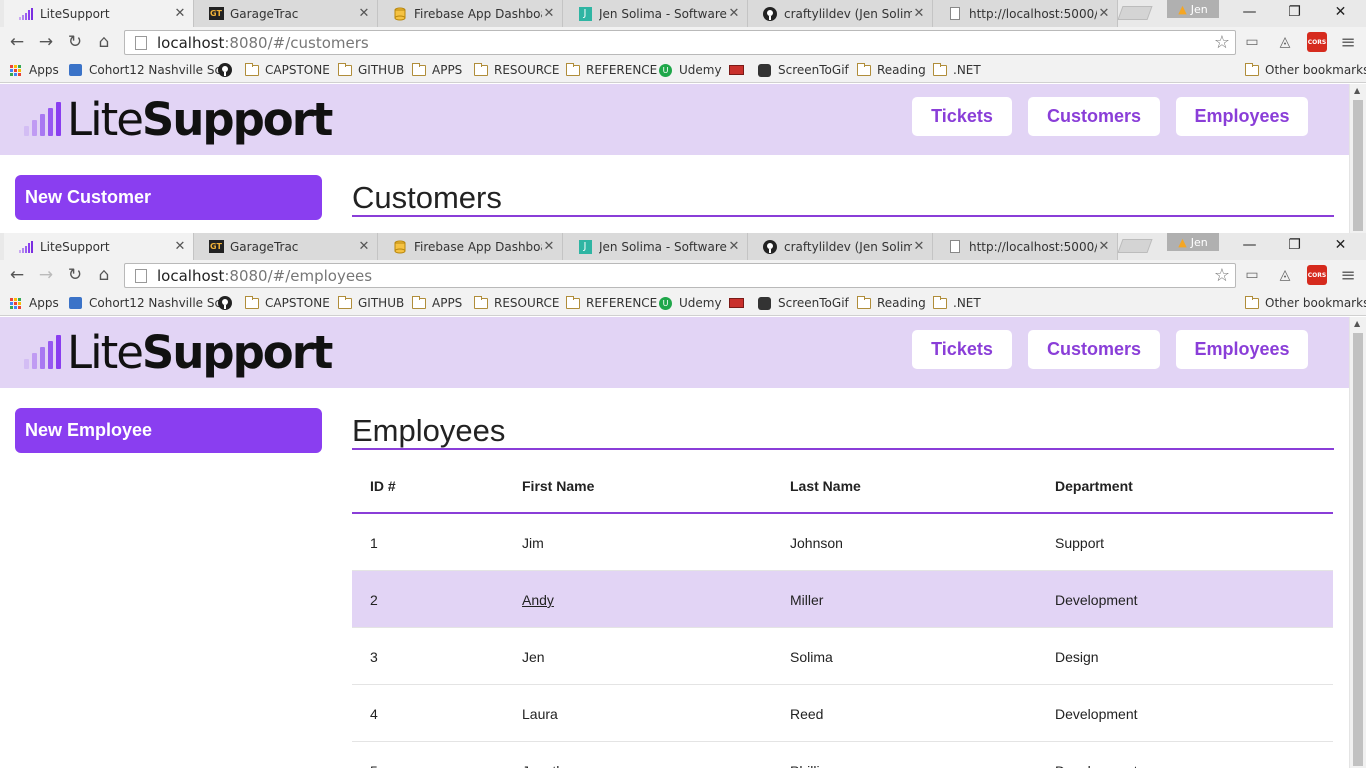 This screenshot has width=1366, height=768. What do you see at coordinates (33, 70) in the screenshot?
I see `bookmark-apps: Apps` at bounding box center [33, 70].